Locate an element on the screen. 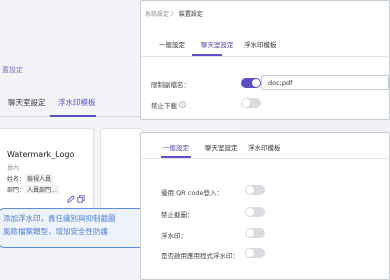 This screenshot has height=280, width=390. restrict-extensions-toggle is located at coordinates (251, 83).